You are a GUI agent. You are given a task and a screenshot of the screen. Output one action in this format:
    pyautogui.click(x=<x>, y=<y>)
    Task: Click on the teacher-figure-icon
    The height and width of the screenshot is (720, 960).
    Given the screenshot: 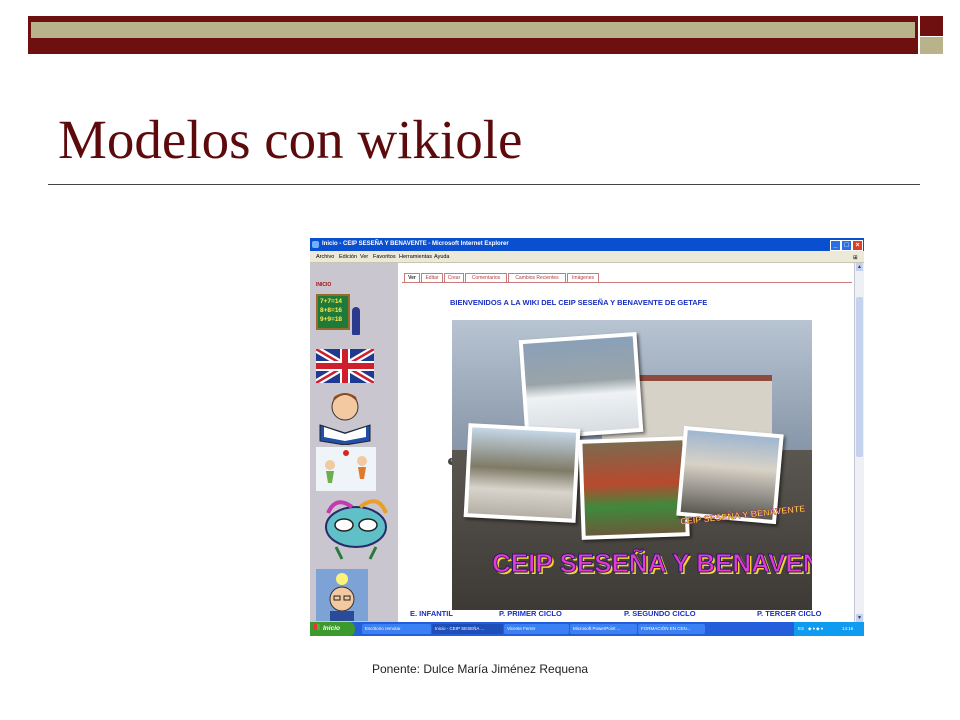 What is the action you would take?
    pyautogui.click(x=356, y=321)
    